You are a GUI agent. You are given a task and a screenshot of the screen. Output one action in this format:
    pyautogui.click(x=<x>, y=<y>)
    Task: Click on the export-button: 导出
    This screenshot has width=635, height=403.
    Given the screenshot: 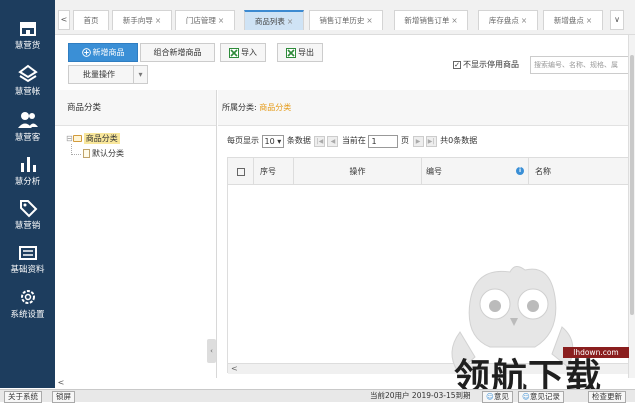 What is the action you would take?
    pyautogui.click(x=300, y=52)
    